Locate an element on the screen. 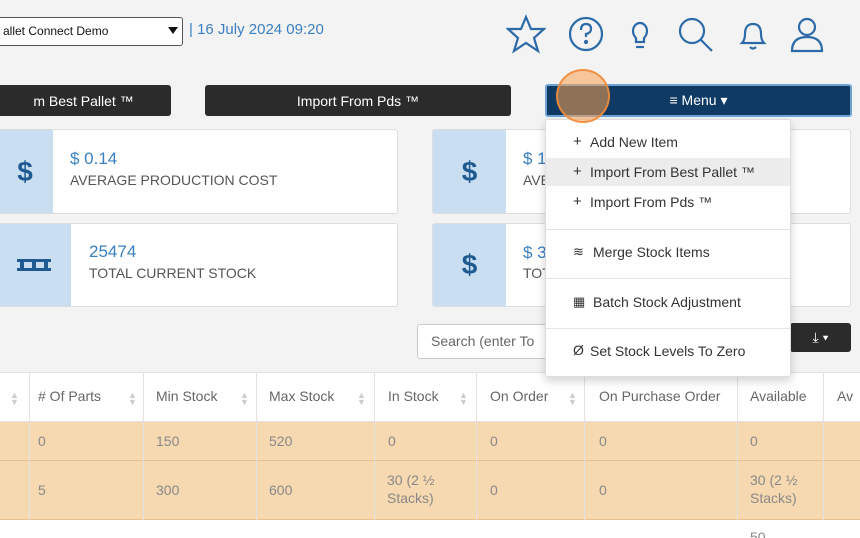 The height and width of the screenshot is (538, 860). menu-button-label: ≡ Menu ▾ is located at coordinates (698, 100).